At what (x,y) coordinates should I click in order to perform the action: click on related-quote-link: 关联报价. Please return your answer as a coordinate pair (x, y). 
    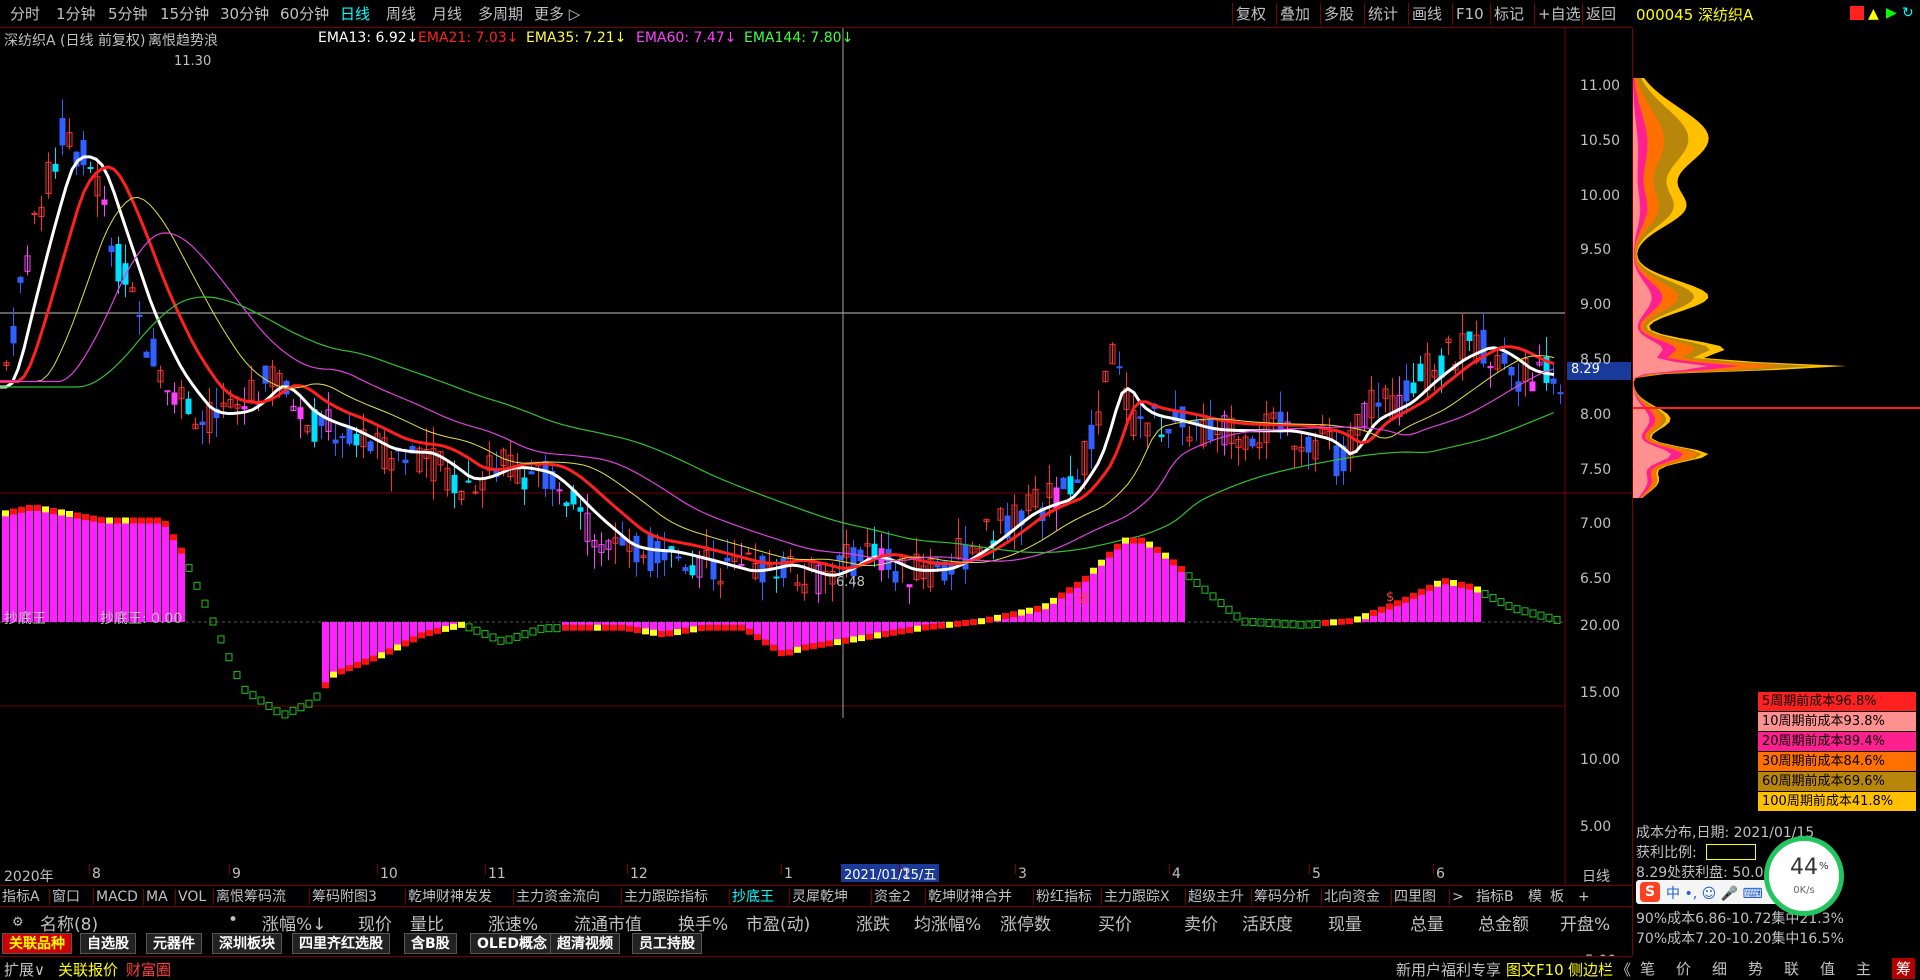
    Looking at the image, I should click on (88, 969).